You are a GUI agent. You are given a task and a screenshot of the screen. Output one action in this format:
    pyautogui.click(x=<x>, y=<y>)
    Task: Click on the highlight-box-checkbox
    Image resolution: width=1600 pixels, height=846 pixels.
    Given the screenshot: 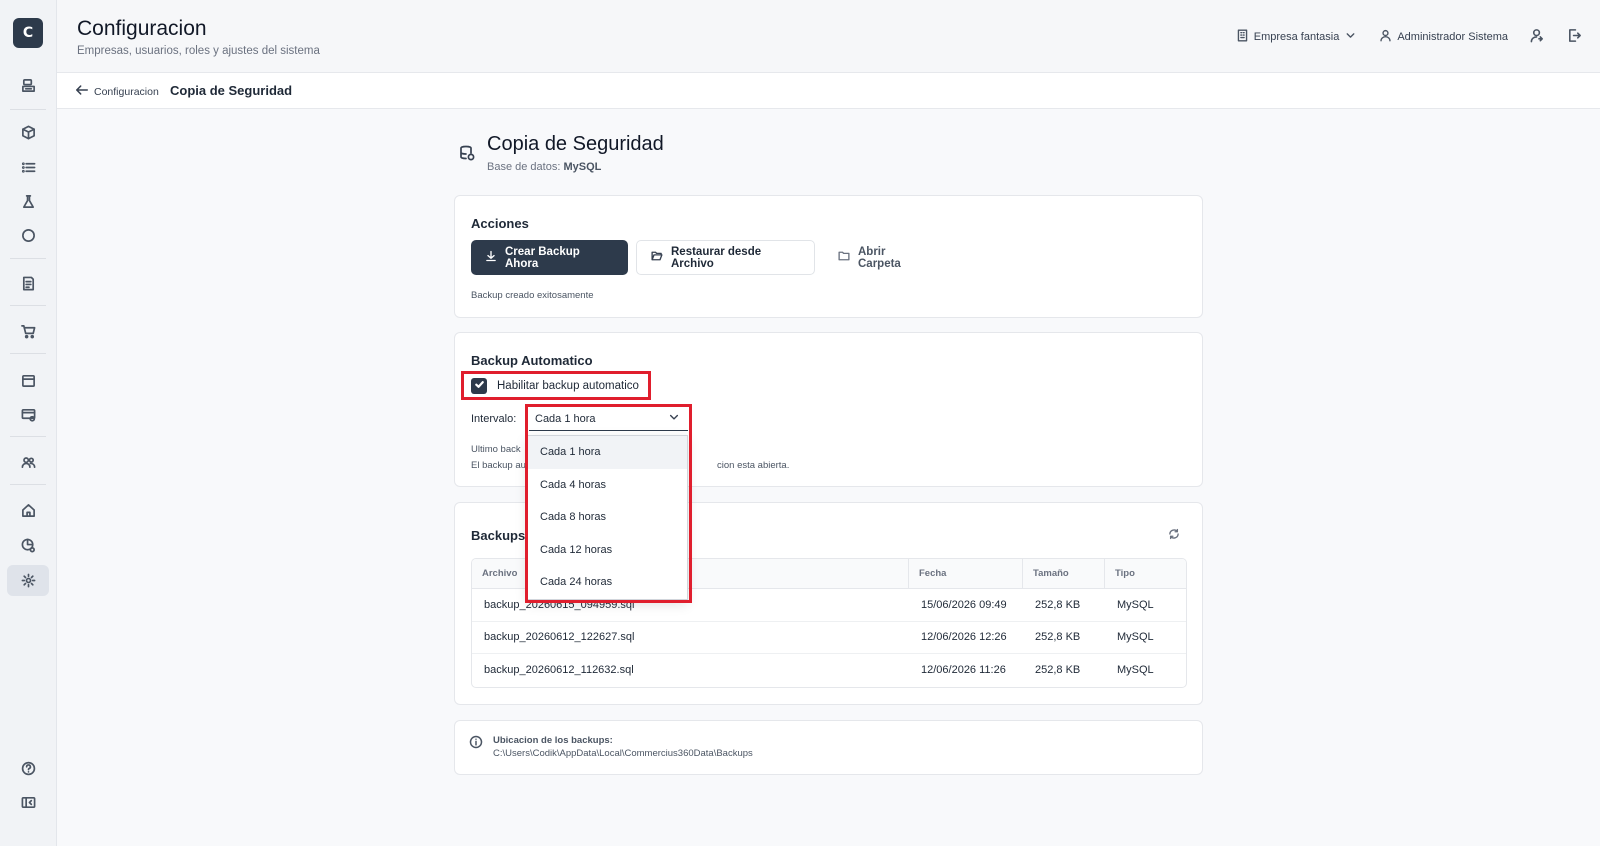 What is the action you would take?
    pyautogui.click(x=556, y=385)
    